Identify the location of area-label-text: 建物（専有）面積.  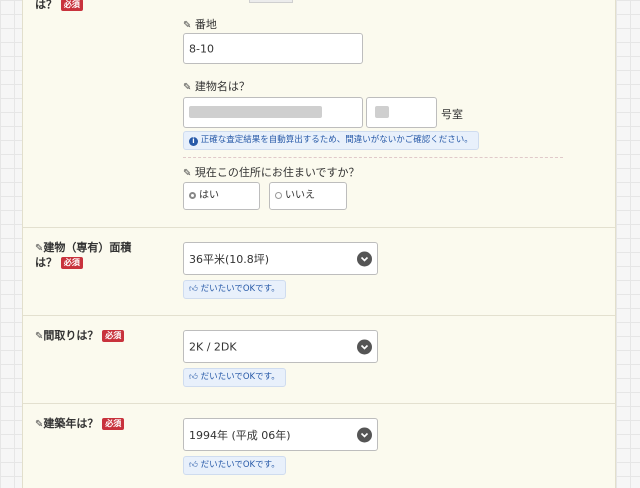
(87, 247).